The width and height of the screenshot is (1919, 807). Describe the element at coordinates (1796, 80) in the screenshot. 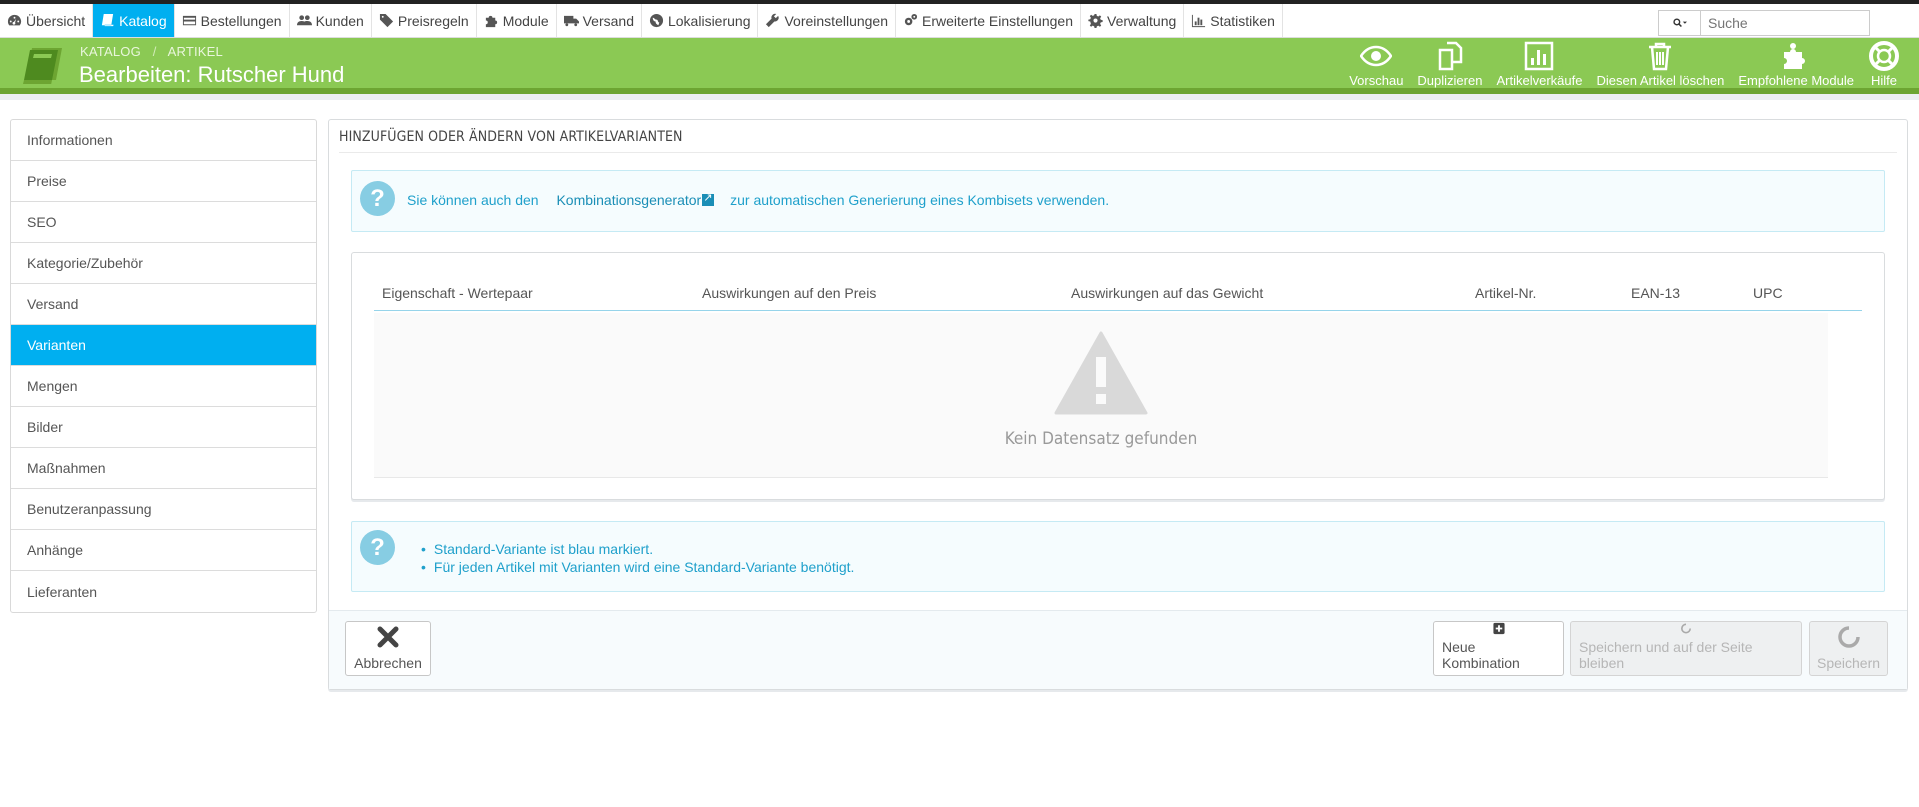

I see `tool-label: Empfohlene Module` at that location.